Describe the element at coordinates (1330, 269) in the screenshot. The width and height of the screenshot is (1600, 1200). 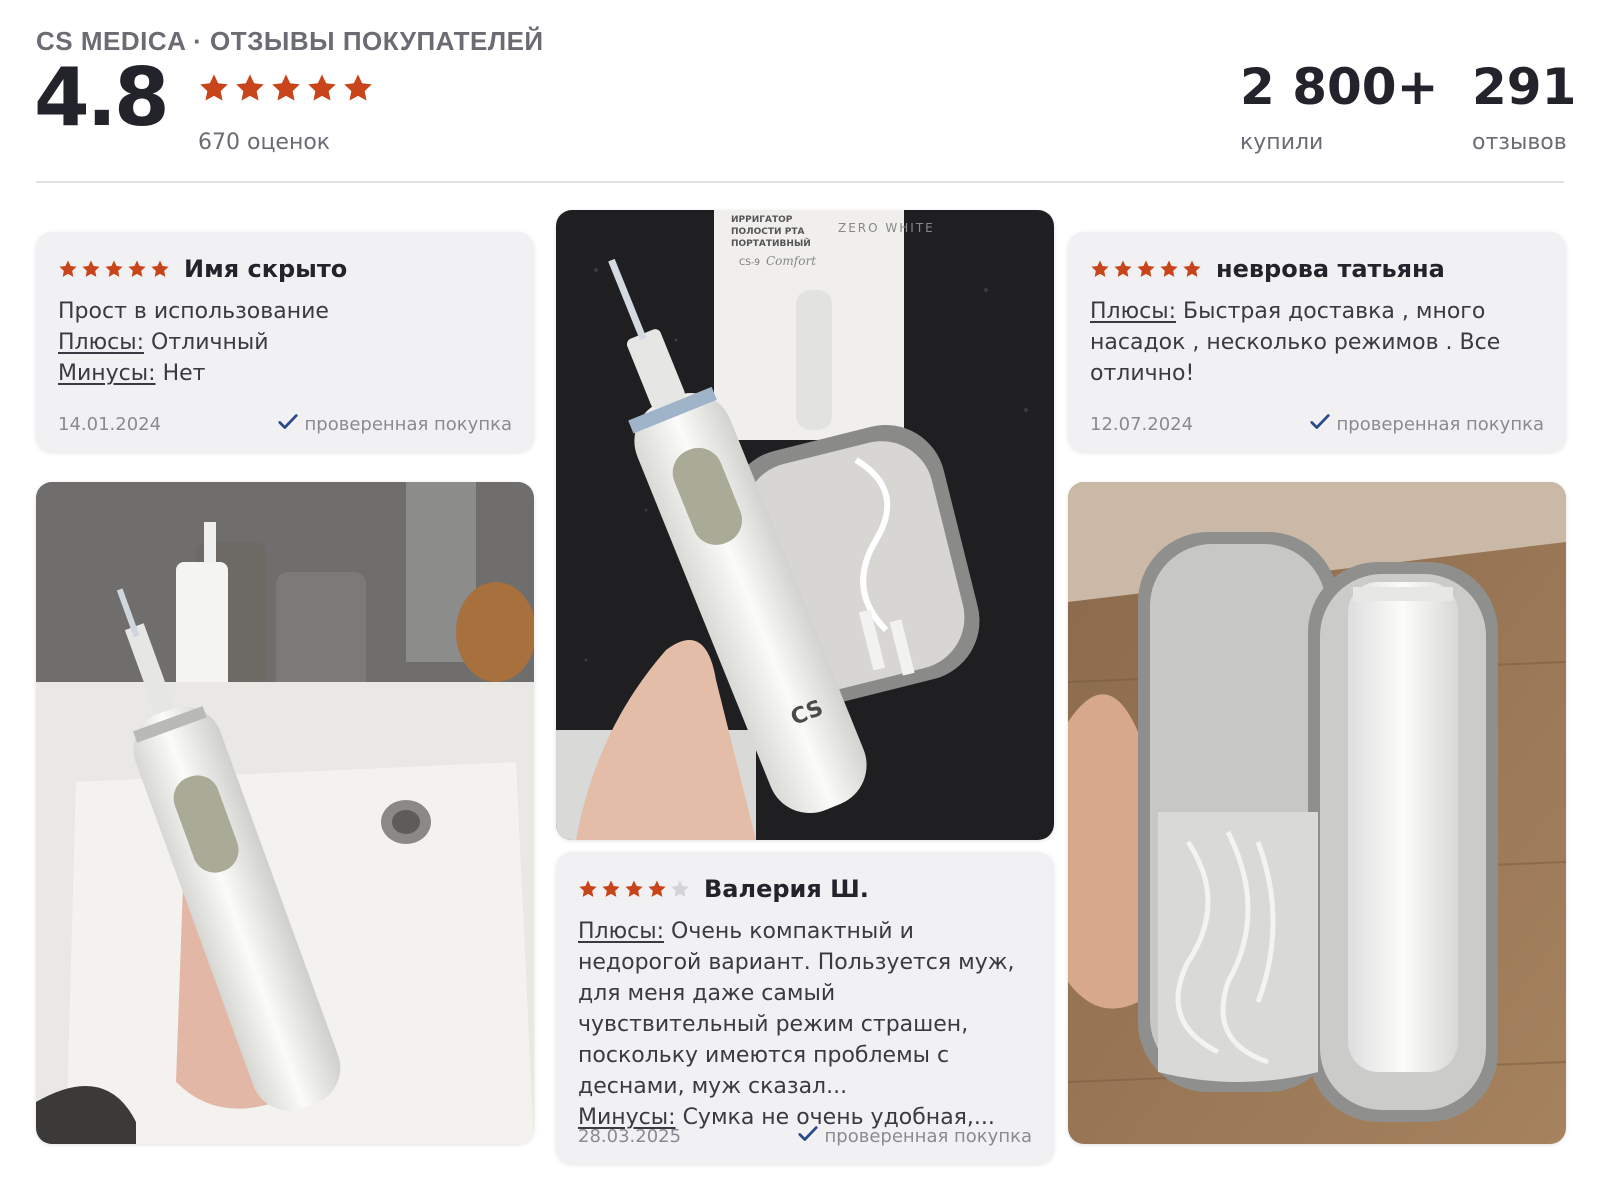
I see `review-author: неврова татьяна` at that location.